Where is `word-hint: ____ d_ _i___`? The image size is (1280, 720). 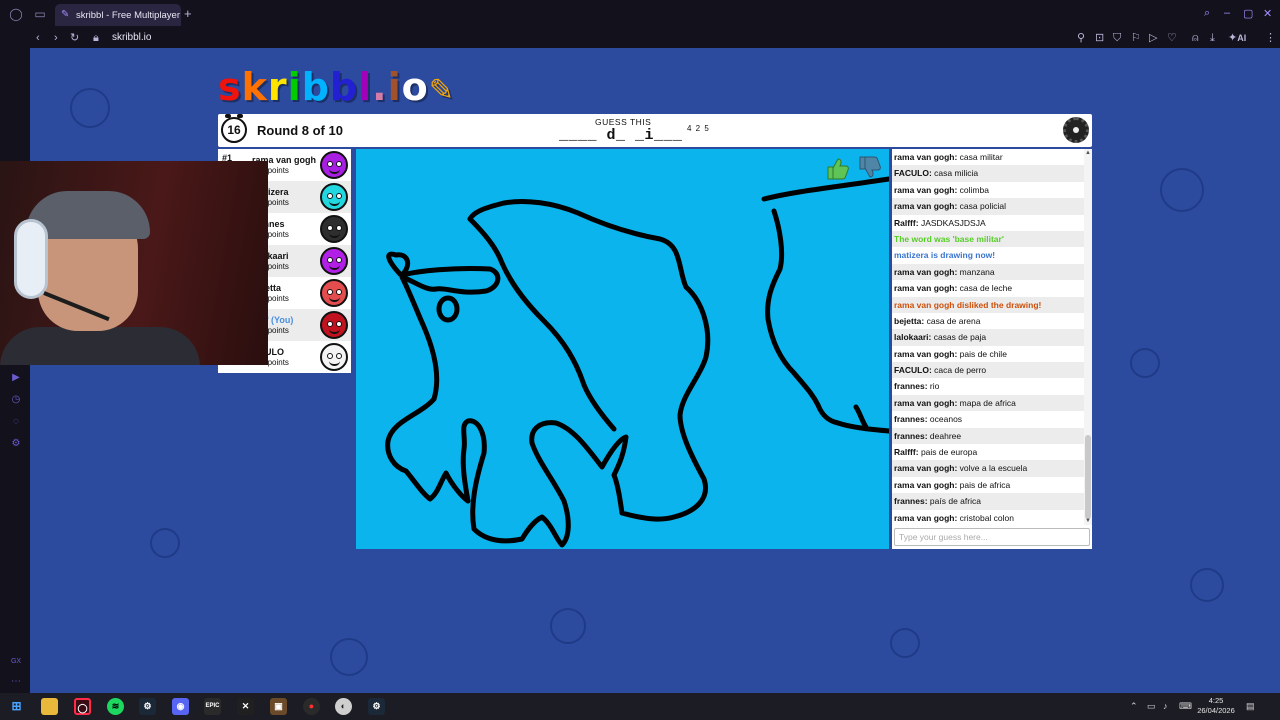
word-hint: ____ d_ _i___ is located at coordinates (621, 135).